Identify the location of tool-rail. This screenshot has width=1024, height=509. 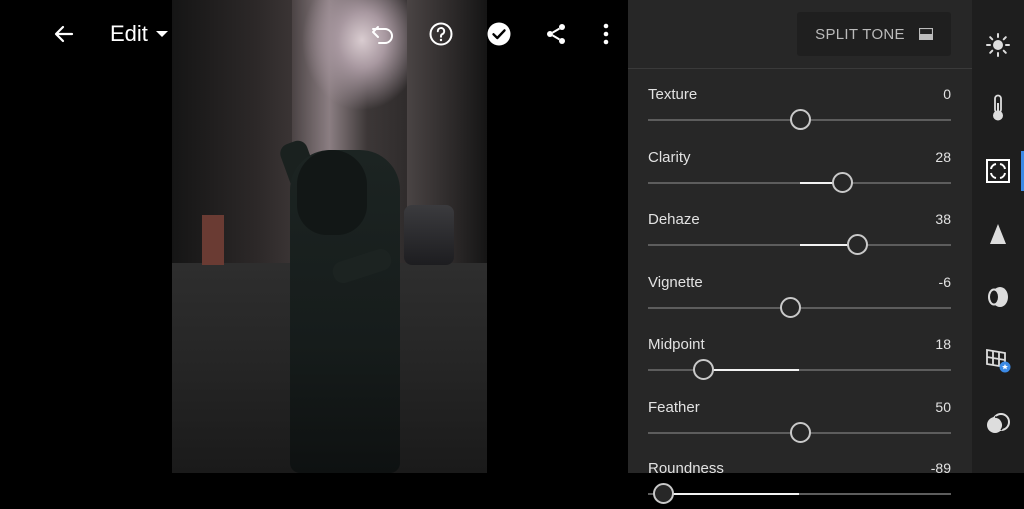
(998, 236).